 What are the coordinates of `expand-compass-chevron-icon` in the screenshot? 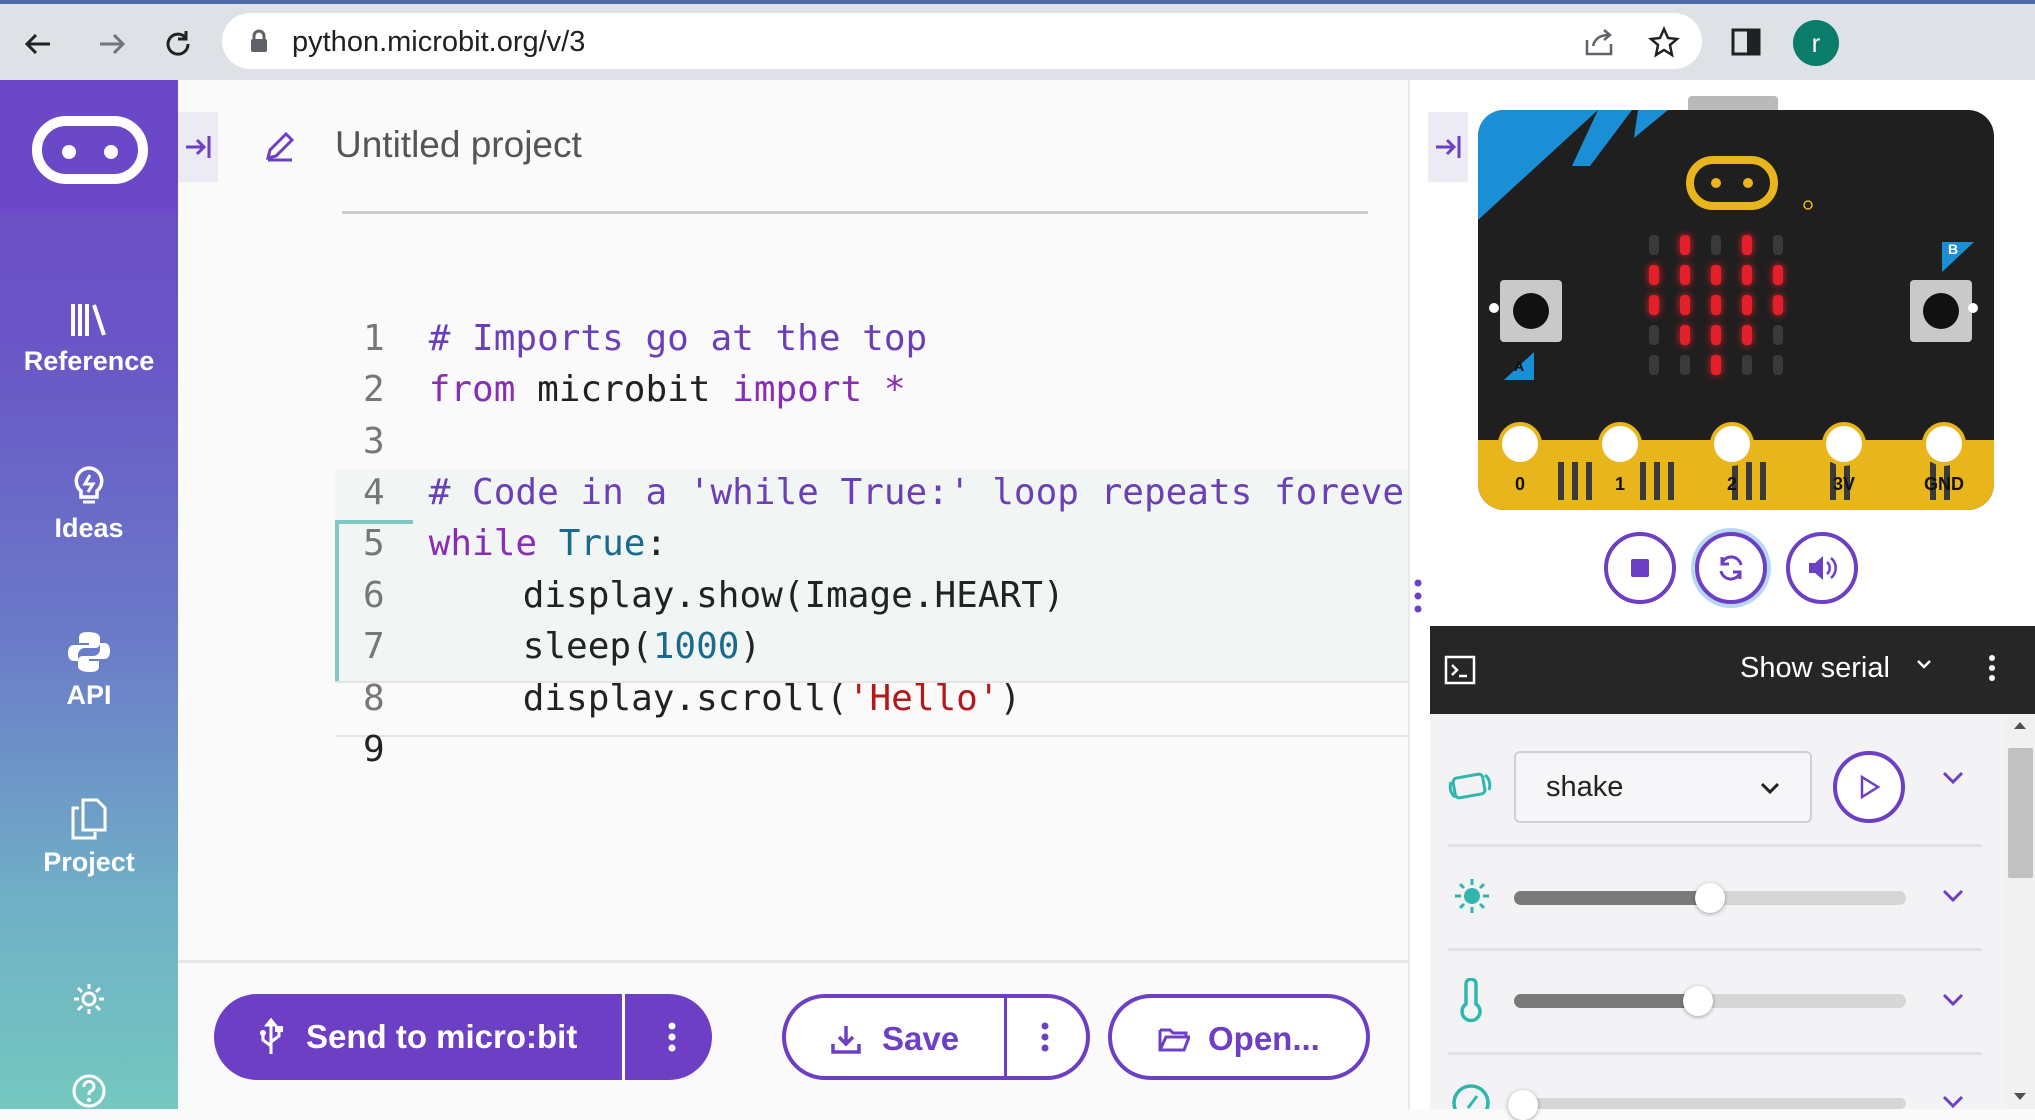 It's located at (1953, 1102).